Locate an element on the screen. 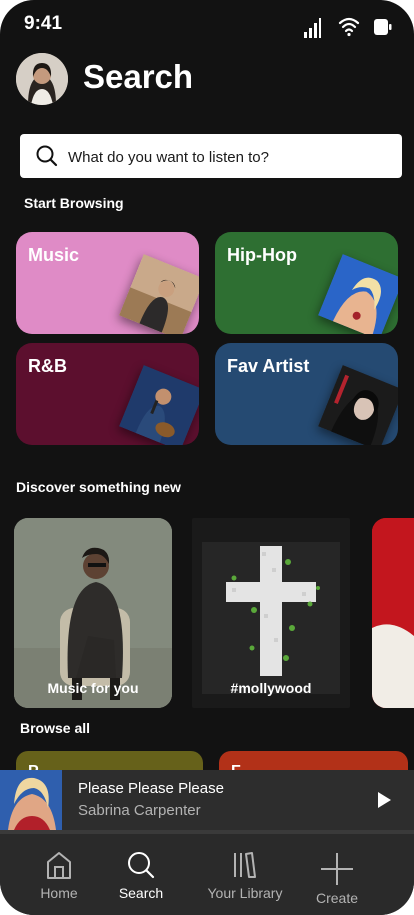  status-bar: 9:41 is located at coordinates (207, 25).